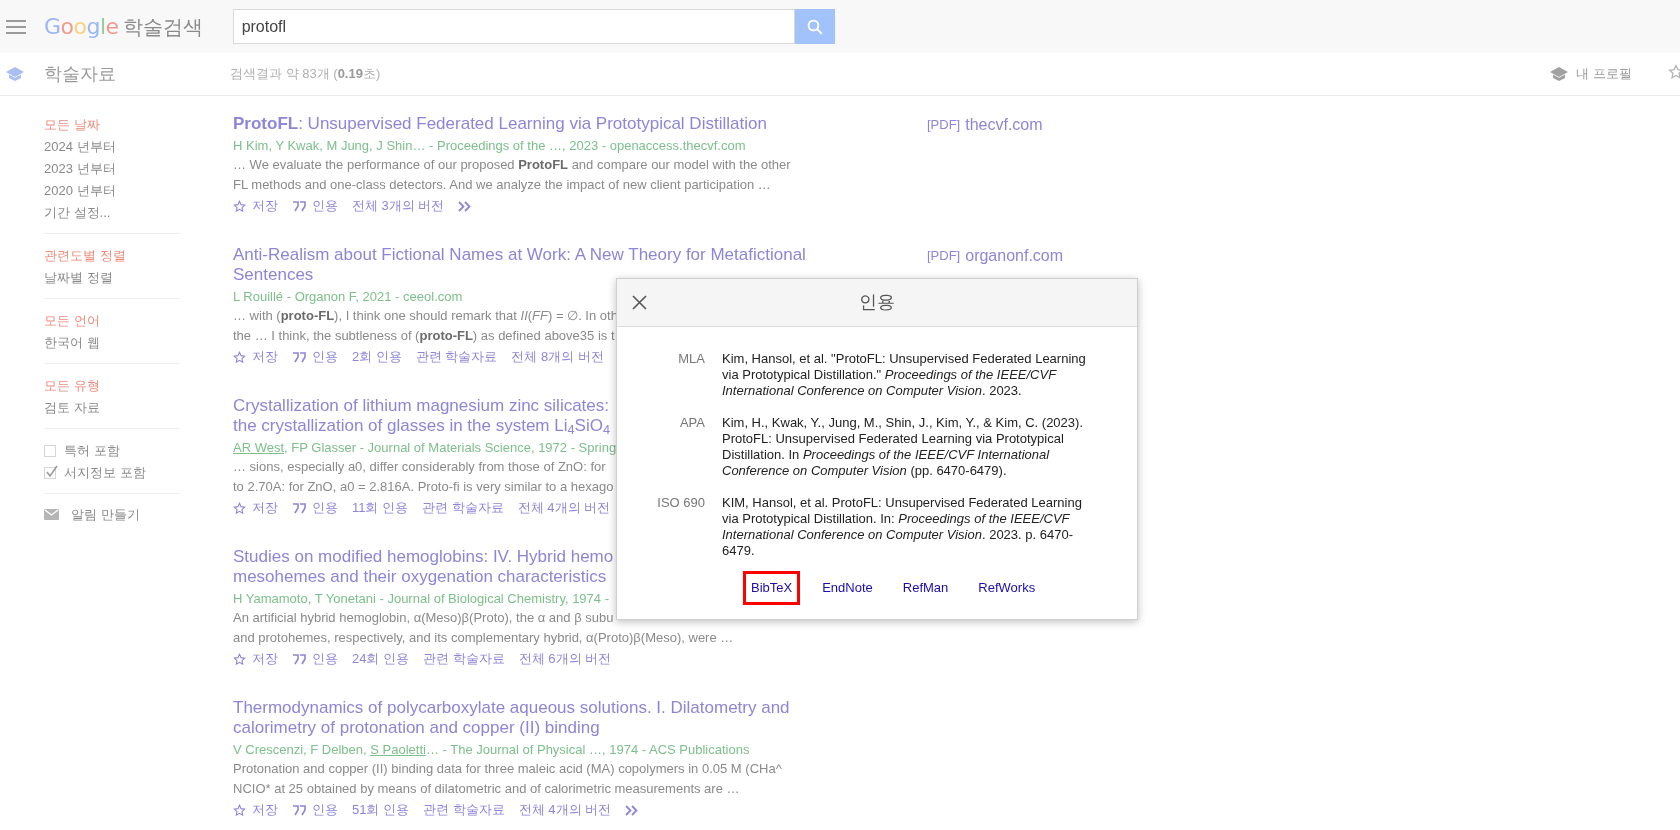 This screenshot has height=830, width=1680. What do you see at coordinates (877, 302) in the screenshot?
I see `dialog-title: 인용` at bounding box center [877, 302].